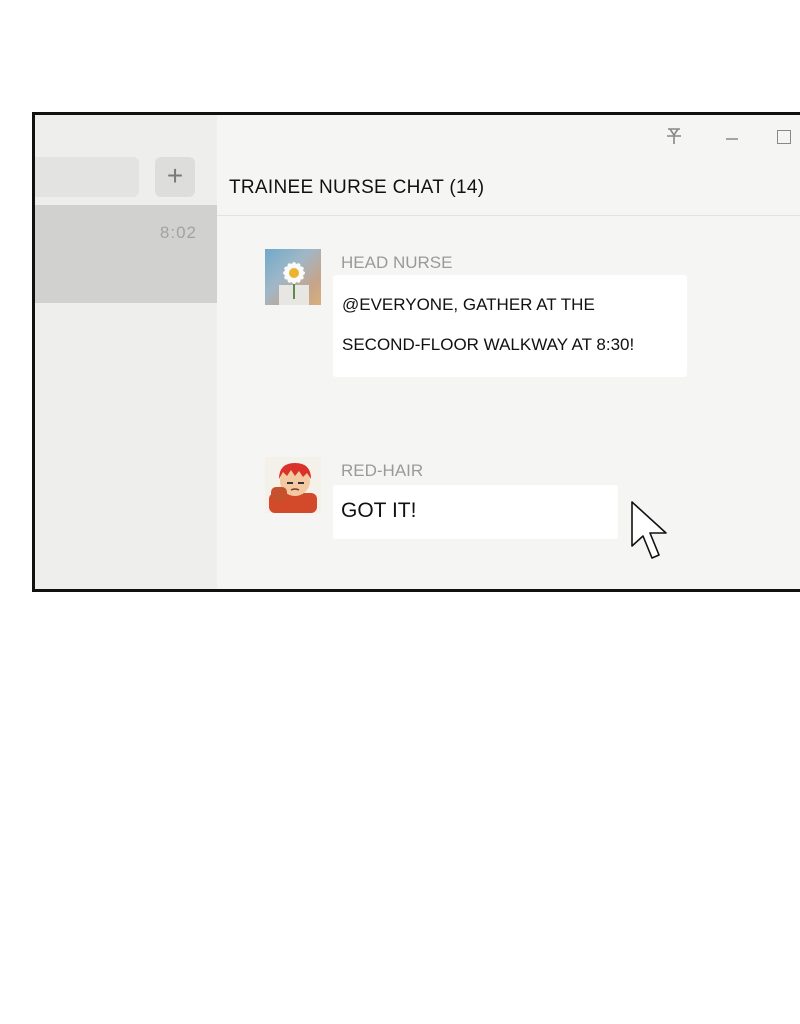  Describe the element at coordinates (382, 470) in the screenshot. I see `sender-name: RED-HAIR` at that location.